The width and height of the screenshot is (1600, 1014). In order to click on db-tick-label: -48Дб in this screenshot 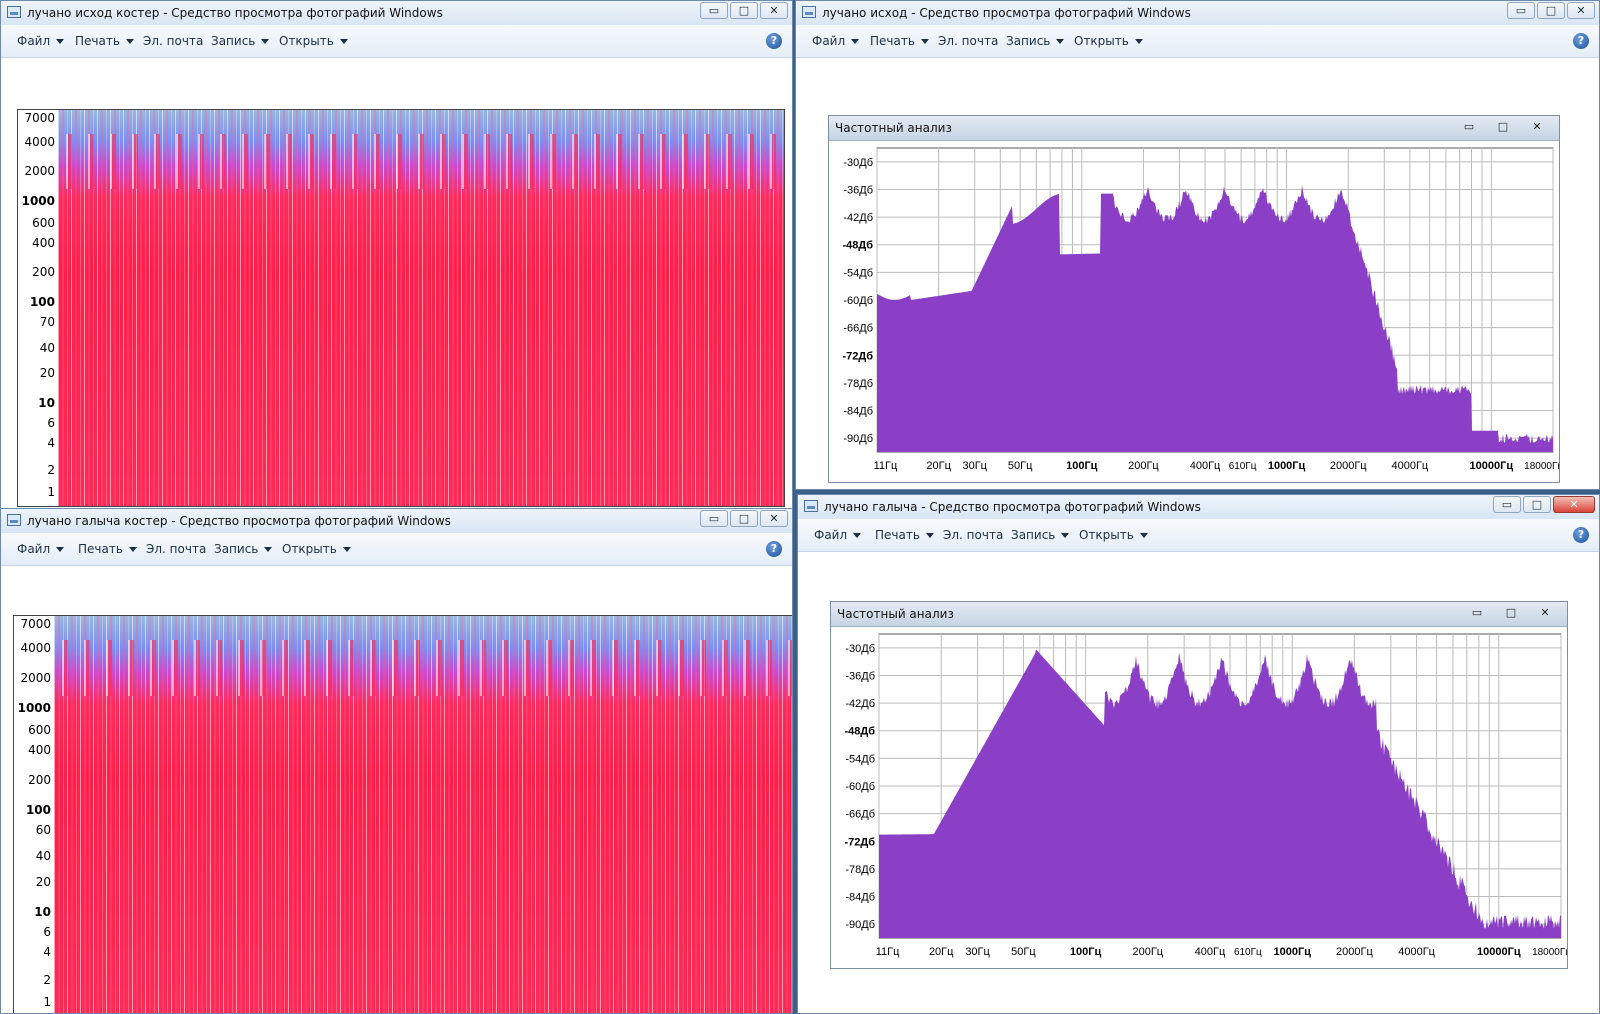, I will do `click(859, 732)`.